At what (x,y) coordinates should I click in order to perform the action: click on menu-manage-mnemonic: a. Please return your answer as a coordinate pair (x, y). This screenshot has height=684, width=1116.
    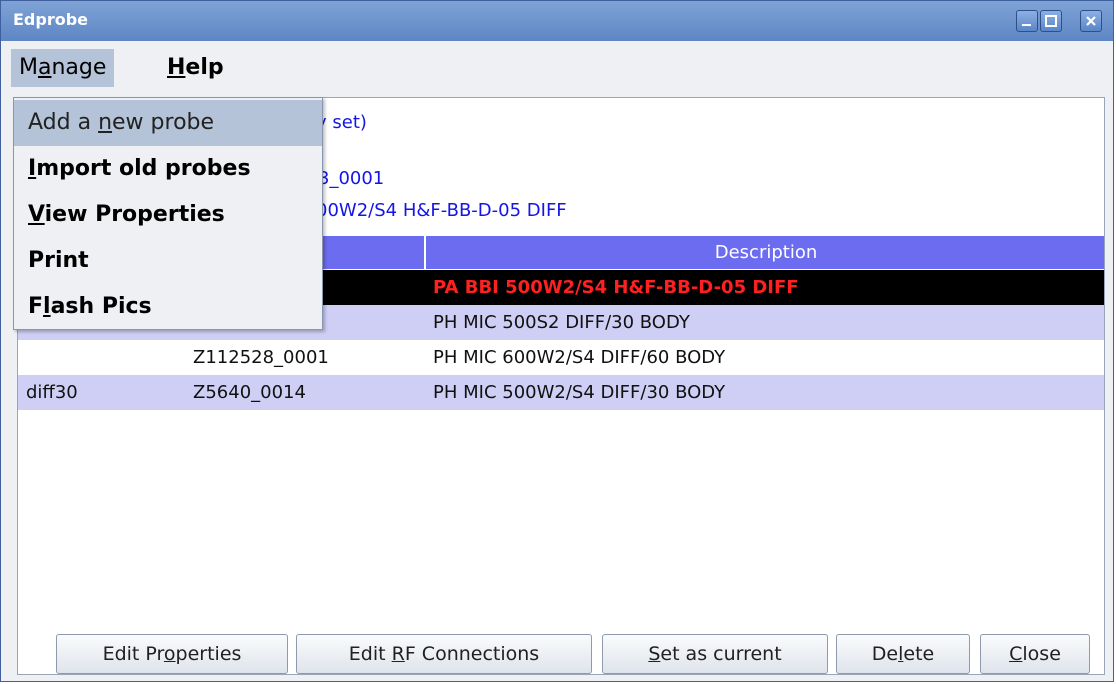
    Looking at the image, I should click on (44, 67).